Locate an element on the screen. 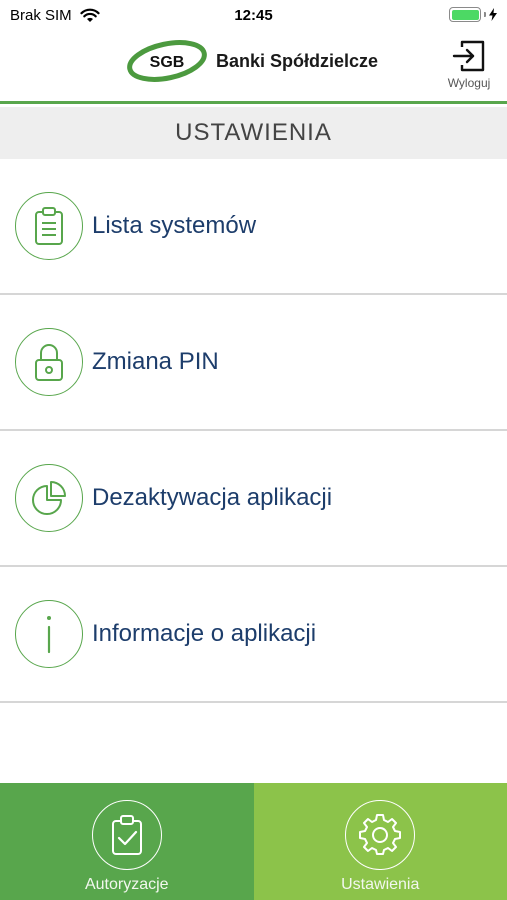  menu-item-label: Lista systemów is located at coordinates (174, 225).